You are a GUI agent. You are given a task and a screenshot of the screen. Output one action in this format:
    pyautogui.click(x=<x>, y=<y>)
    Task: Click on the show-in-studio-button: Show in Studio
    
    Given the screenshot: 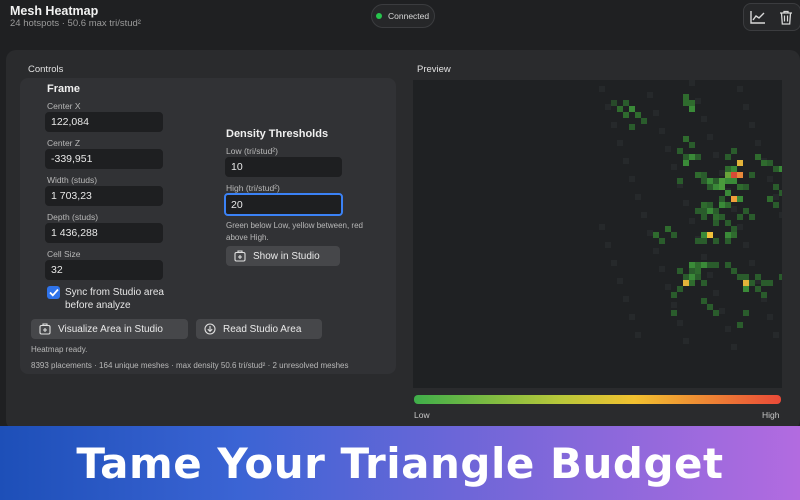 What is the action you would take?
    pyautogui.click(x=283, y=256)
    